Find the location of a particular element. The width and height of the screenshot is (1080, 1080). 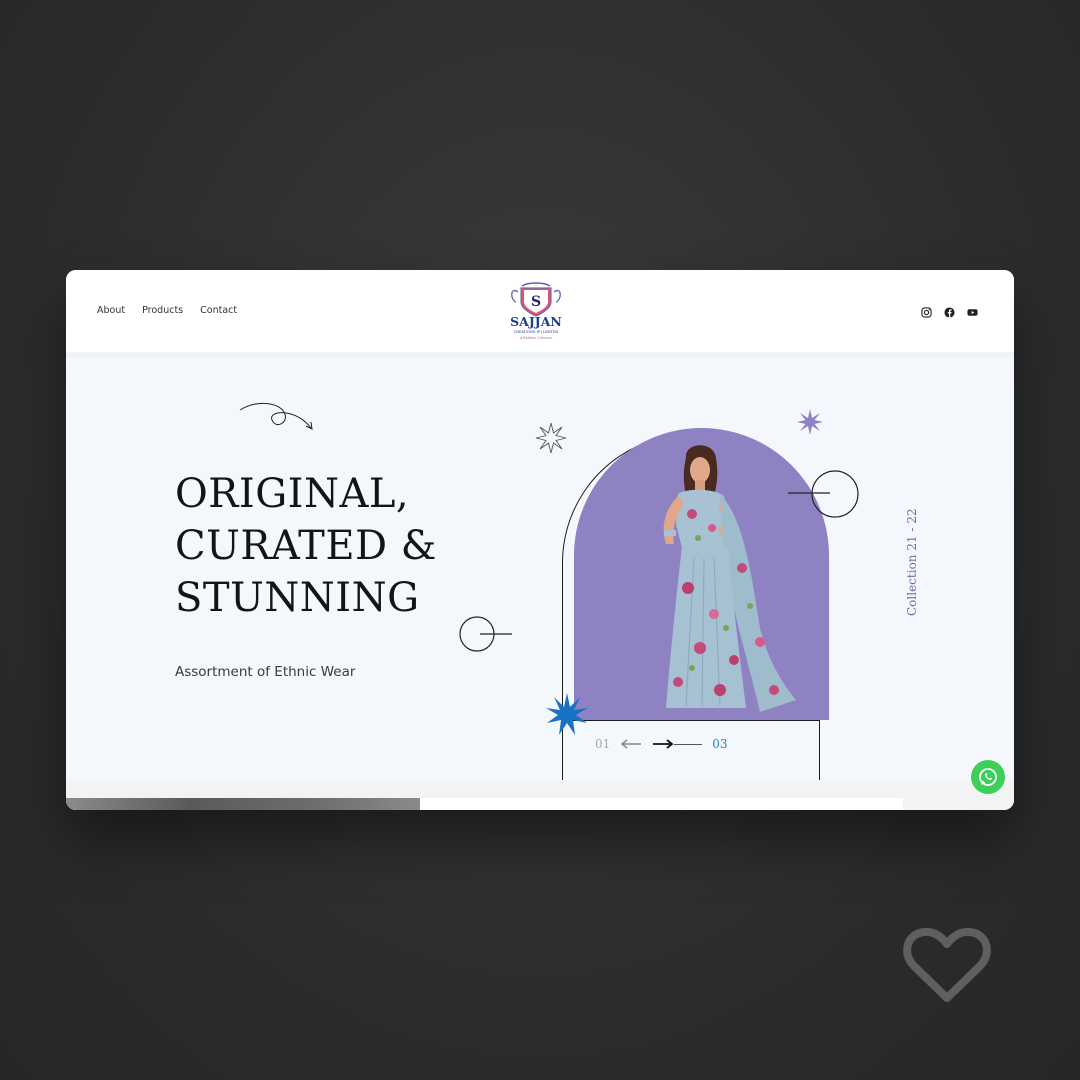

slide-total-number: 03 is located at coordinates (720, 744).